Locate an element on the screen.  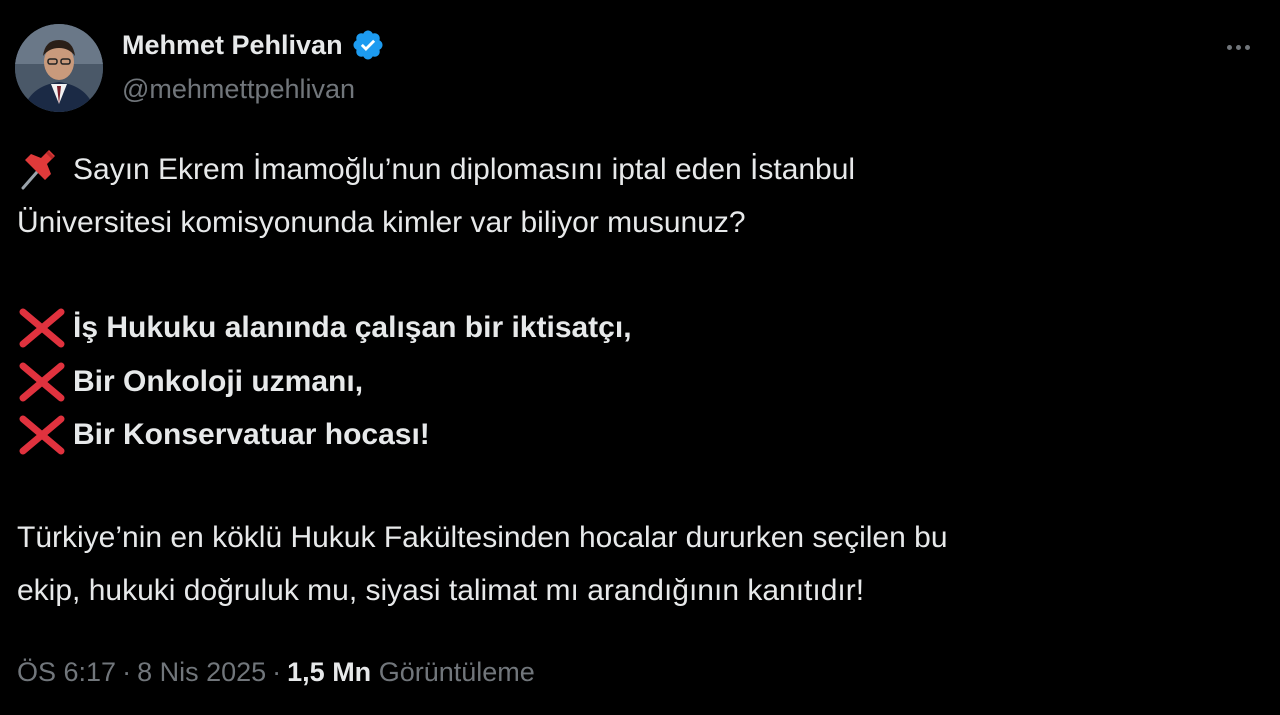
post-list-item-3: Bir Konservatuar hocası! is located at coordinates (223, 435).